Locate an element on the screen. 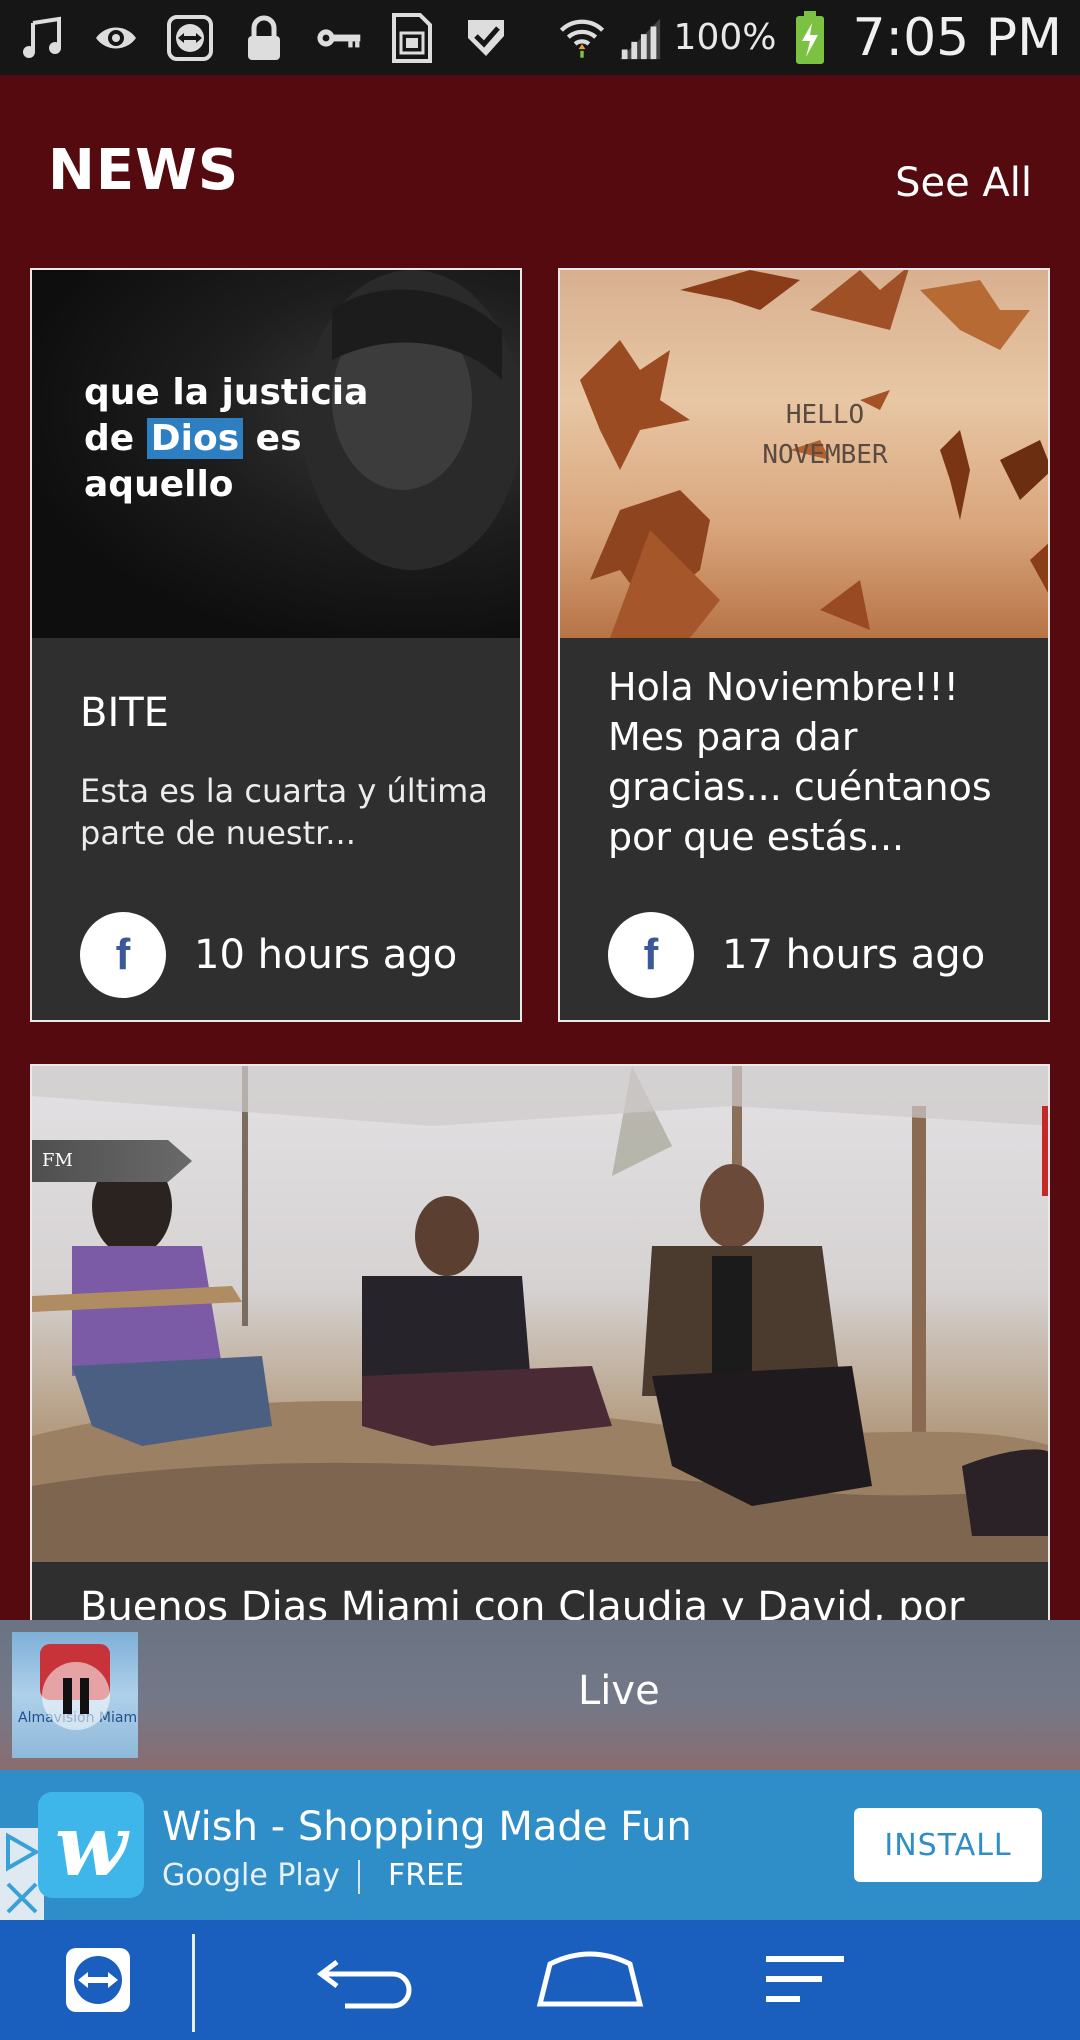  ad-separator is located at coordinates (359, 1877).